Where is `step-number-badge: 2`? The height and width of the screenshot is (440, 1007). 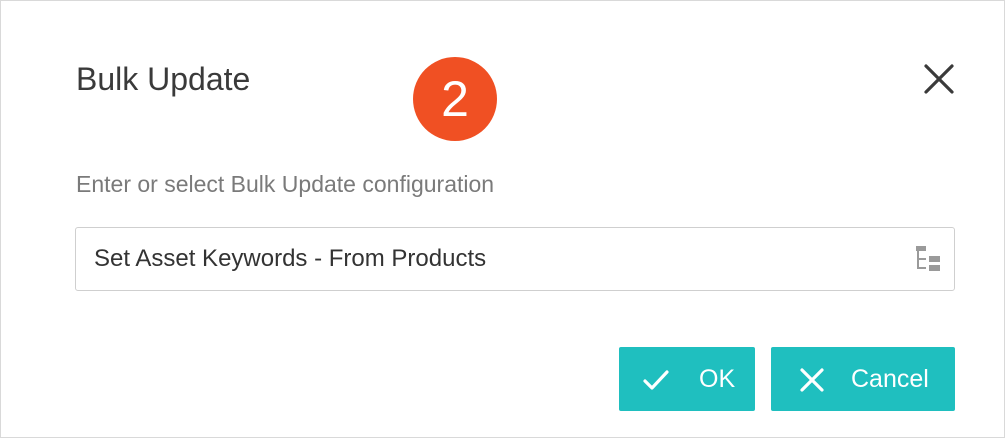 step-number-badge: 2 is located at coordinates (455, 99).